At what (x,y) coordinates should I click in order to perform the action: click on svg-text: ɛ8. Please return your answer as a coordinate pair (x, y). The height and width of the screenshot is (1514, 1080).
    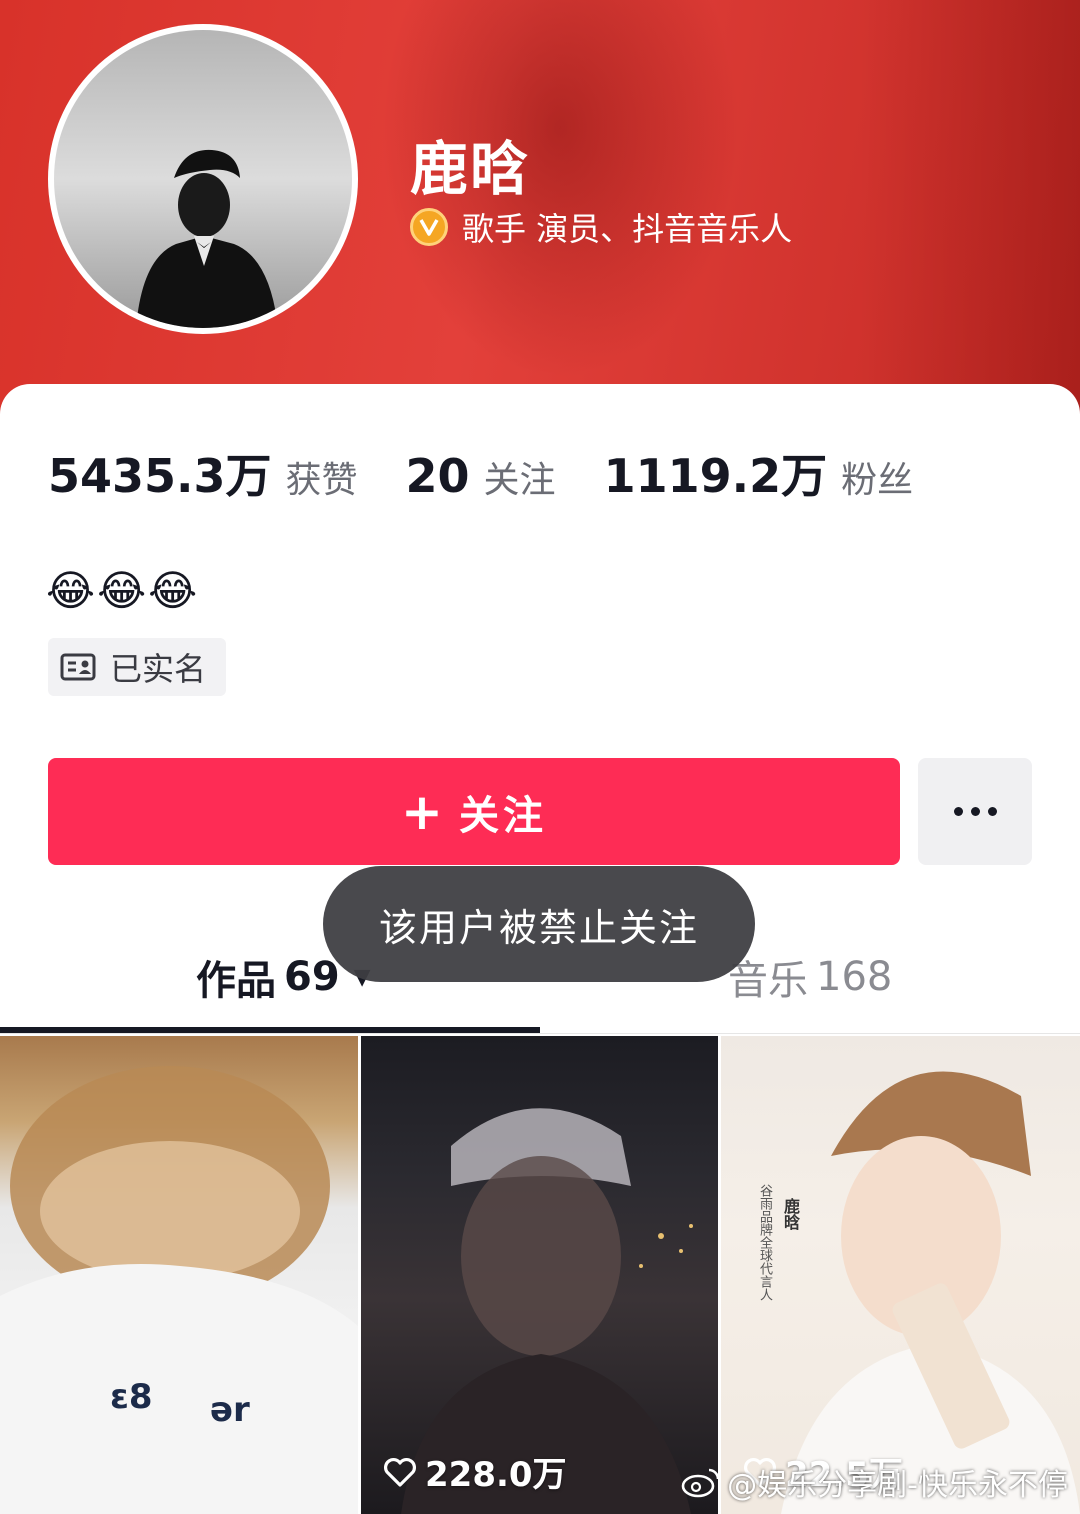
    Looking at the image, I should click on (131, 1397).